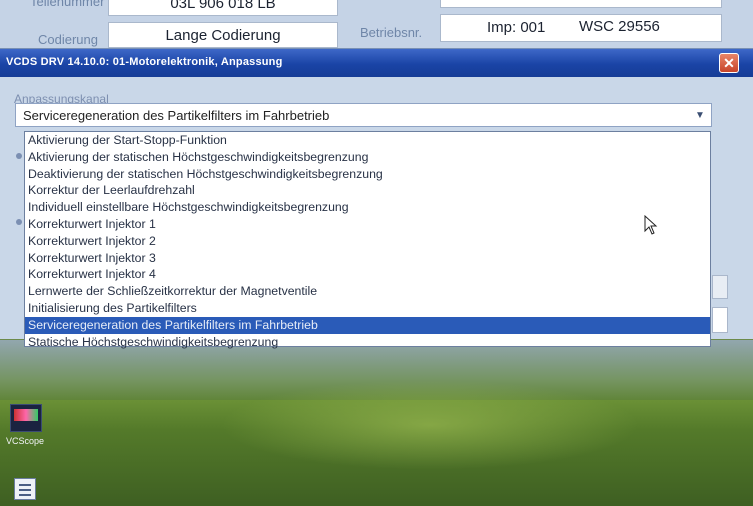  Describe the element at coordinates (700, 115) in the screenshot. I see `chevron-down-icon: ▼` at that location.